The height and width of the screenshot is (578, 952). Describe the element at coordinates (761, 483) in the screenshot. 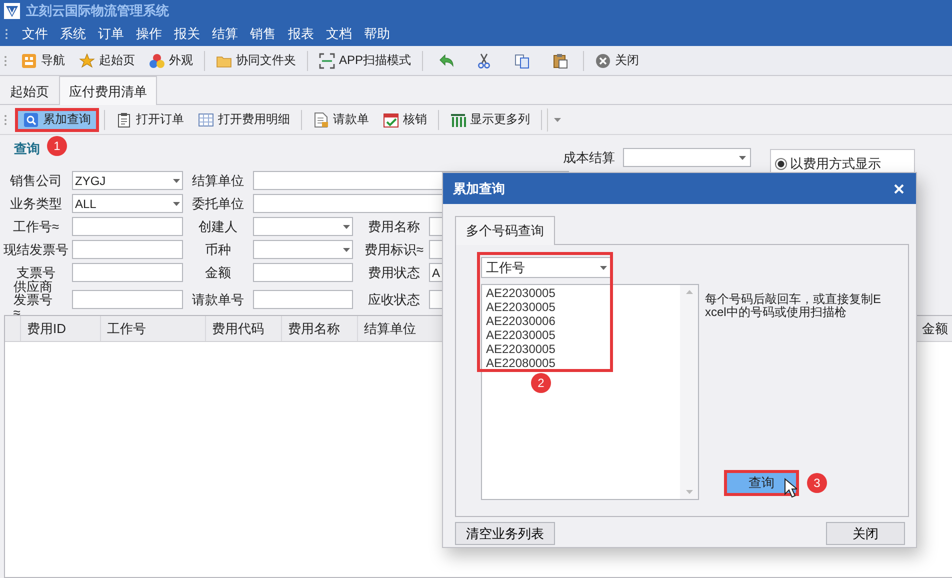

I see `query-button: 查询` at that location.